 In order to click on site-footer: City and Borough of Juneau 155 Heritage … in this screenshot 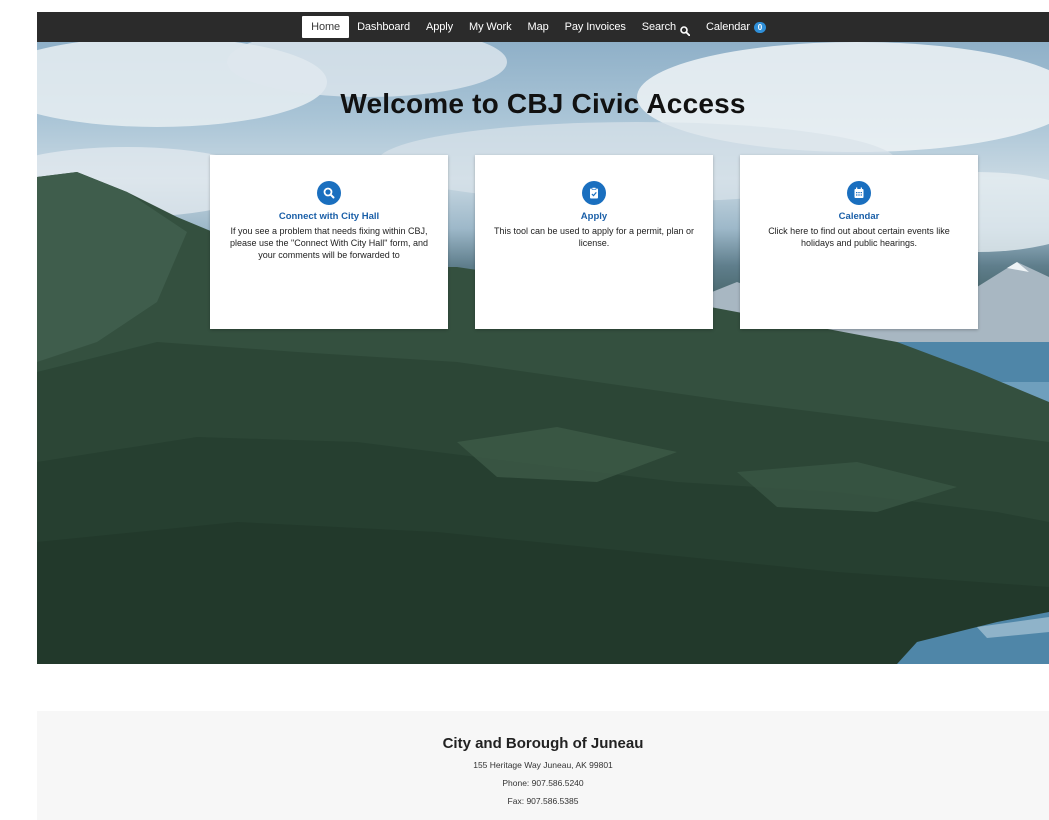, I will do `click(543, 765)`.